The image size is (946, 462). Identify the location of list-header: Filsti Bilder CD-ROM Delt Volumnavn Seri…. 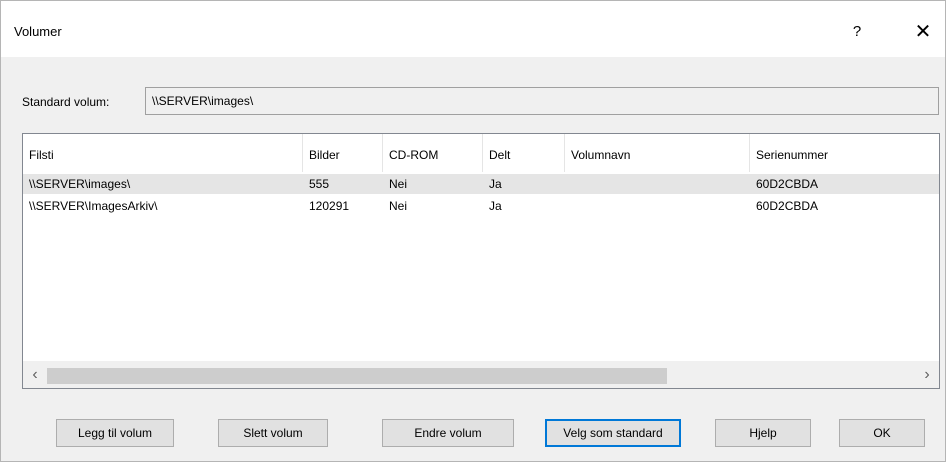
(481, 153).